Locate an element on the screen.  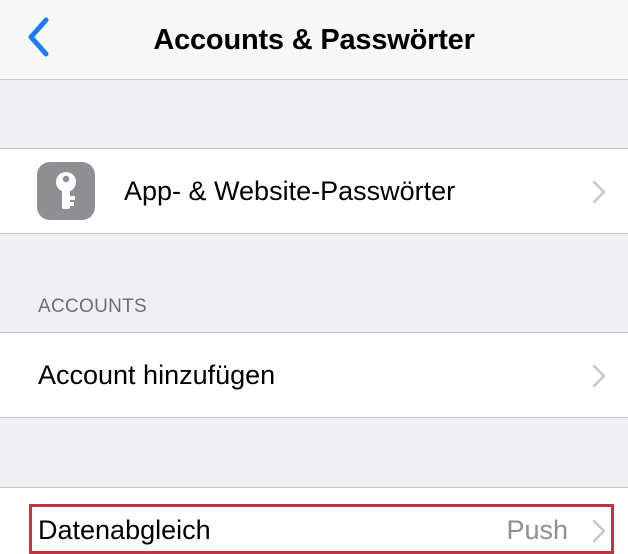
add-account-label: Account hinzufügen is located at coordinates (157, 375).